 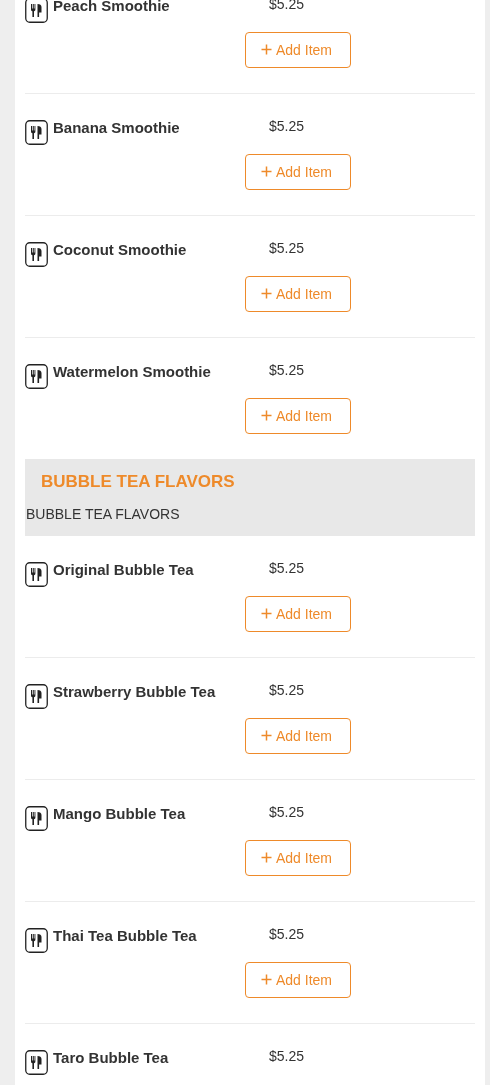 I want to click on item-name: Strawberry Bubble Tea, so click(x=135, y=692).